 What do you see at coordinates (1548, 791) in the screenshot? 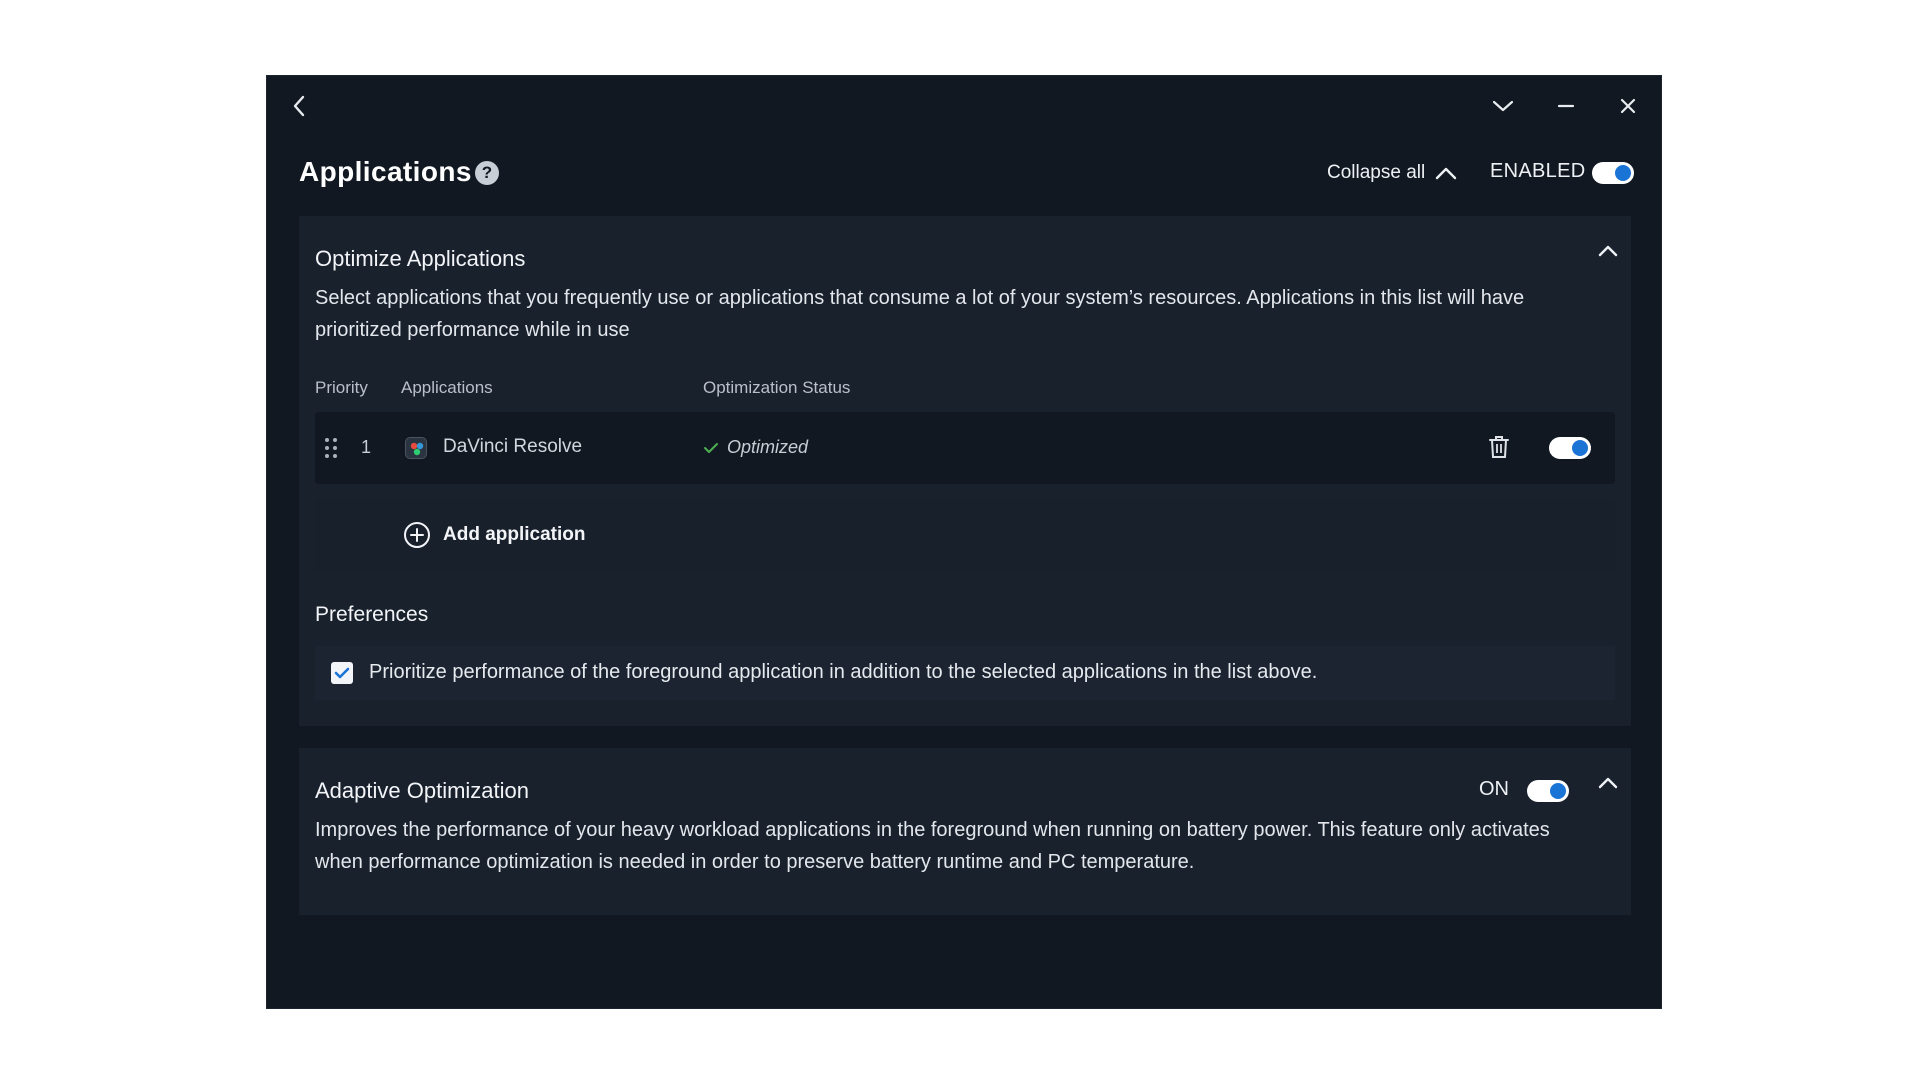
I see `adaptive-toggle` at bounding box center [1548, 791].